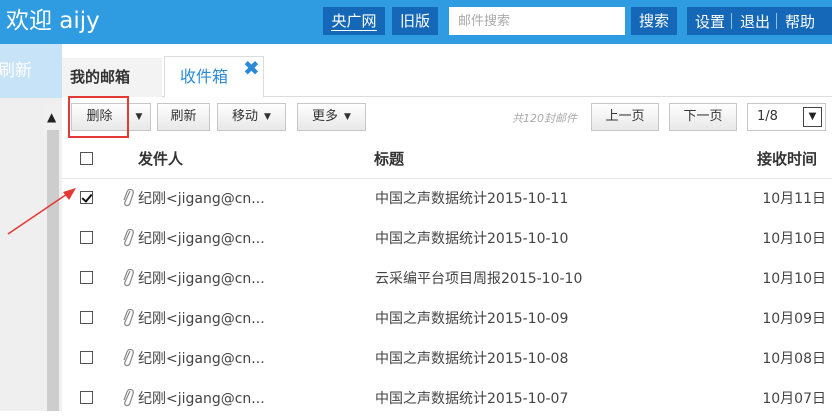  I want to click on table-row: 纪刚<jigang@cn... 中国之声数据统计2015-10-10 10月10日, so click(447, 238).